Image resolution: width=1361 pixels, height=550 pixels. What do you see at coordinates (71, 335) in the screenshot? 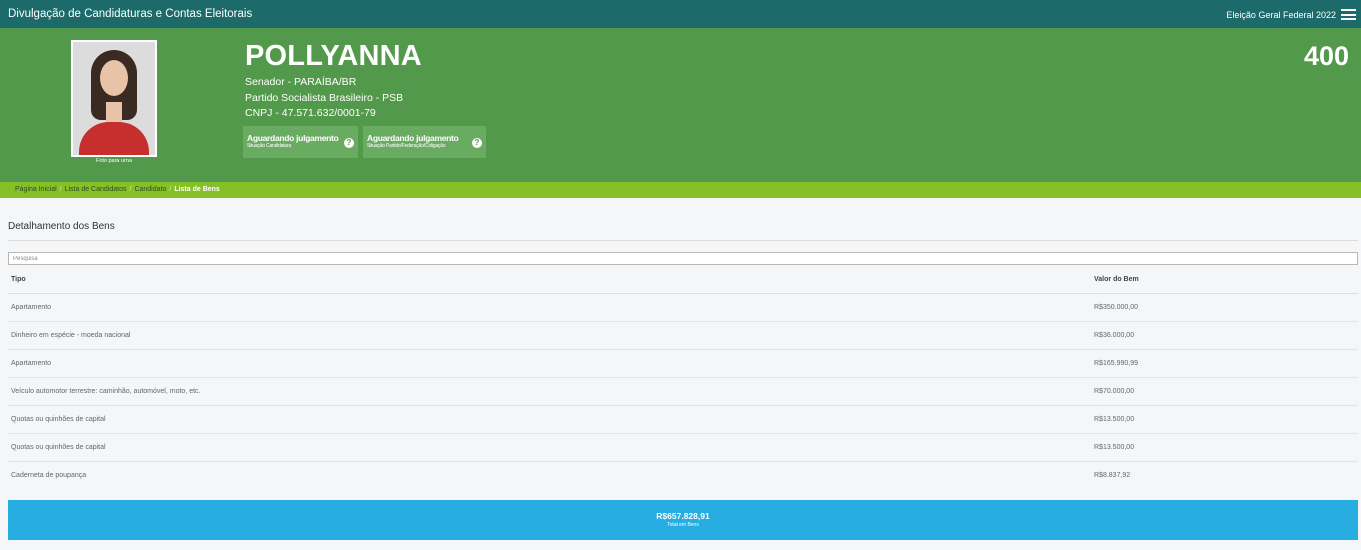
I see `asset-type: Dinheiro em espécie - moeda nacional` at bounding box center [71, 335].